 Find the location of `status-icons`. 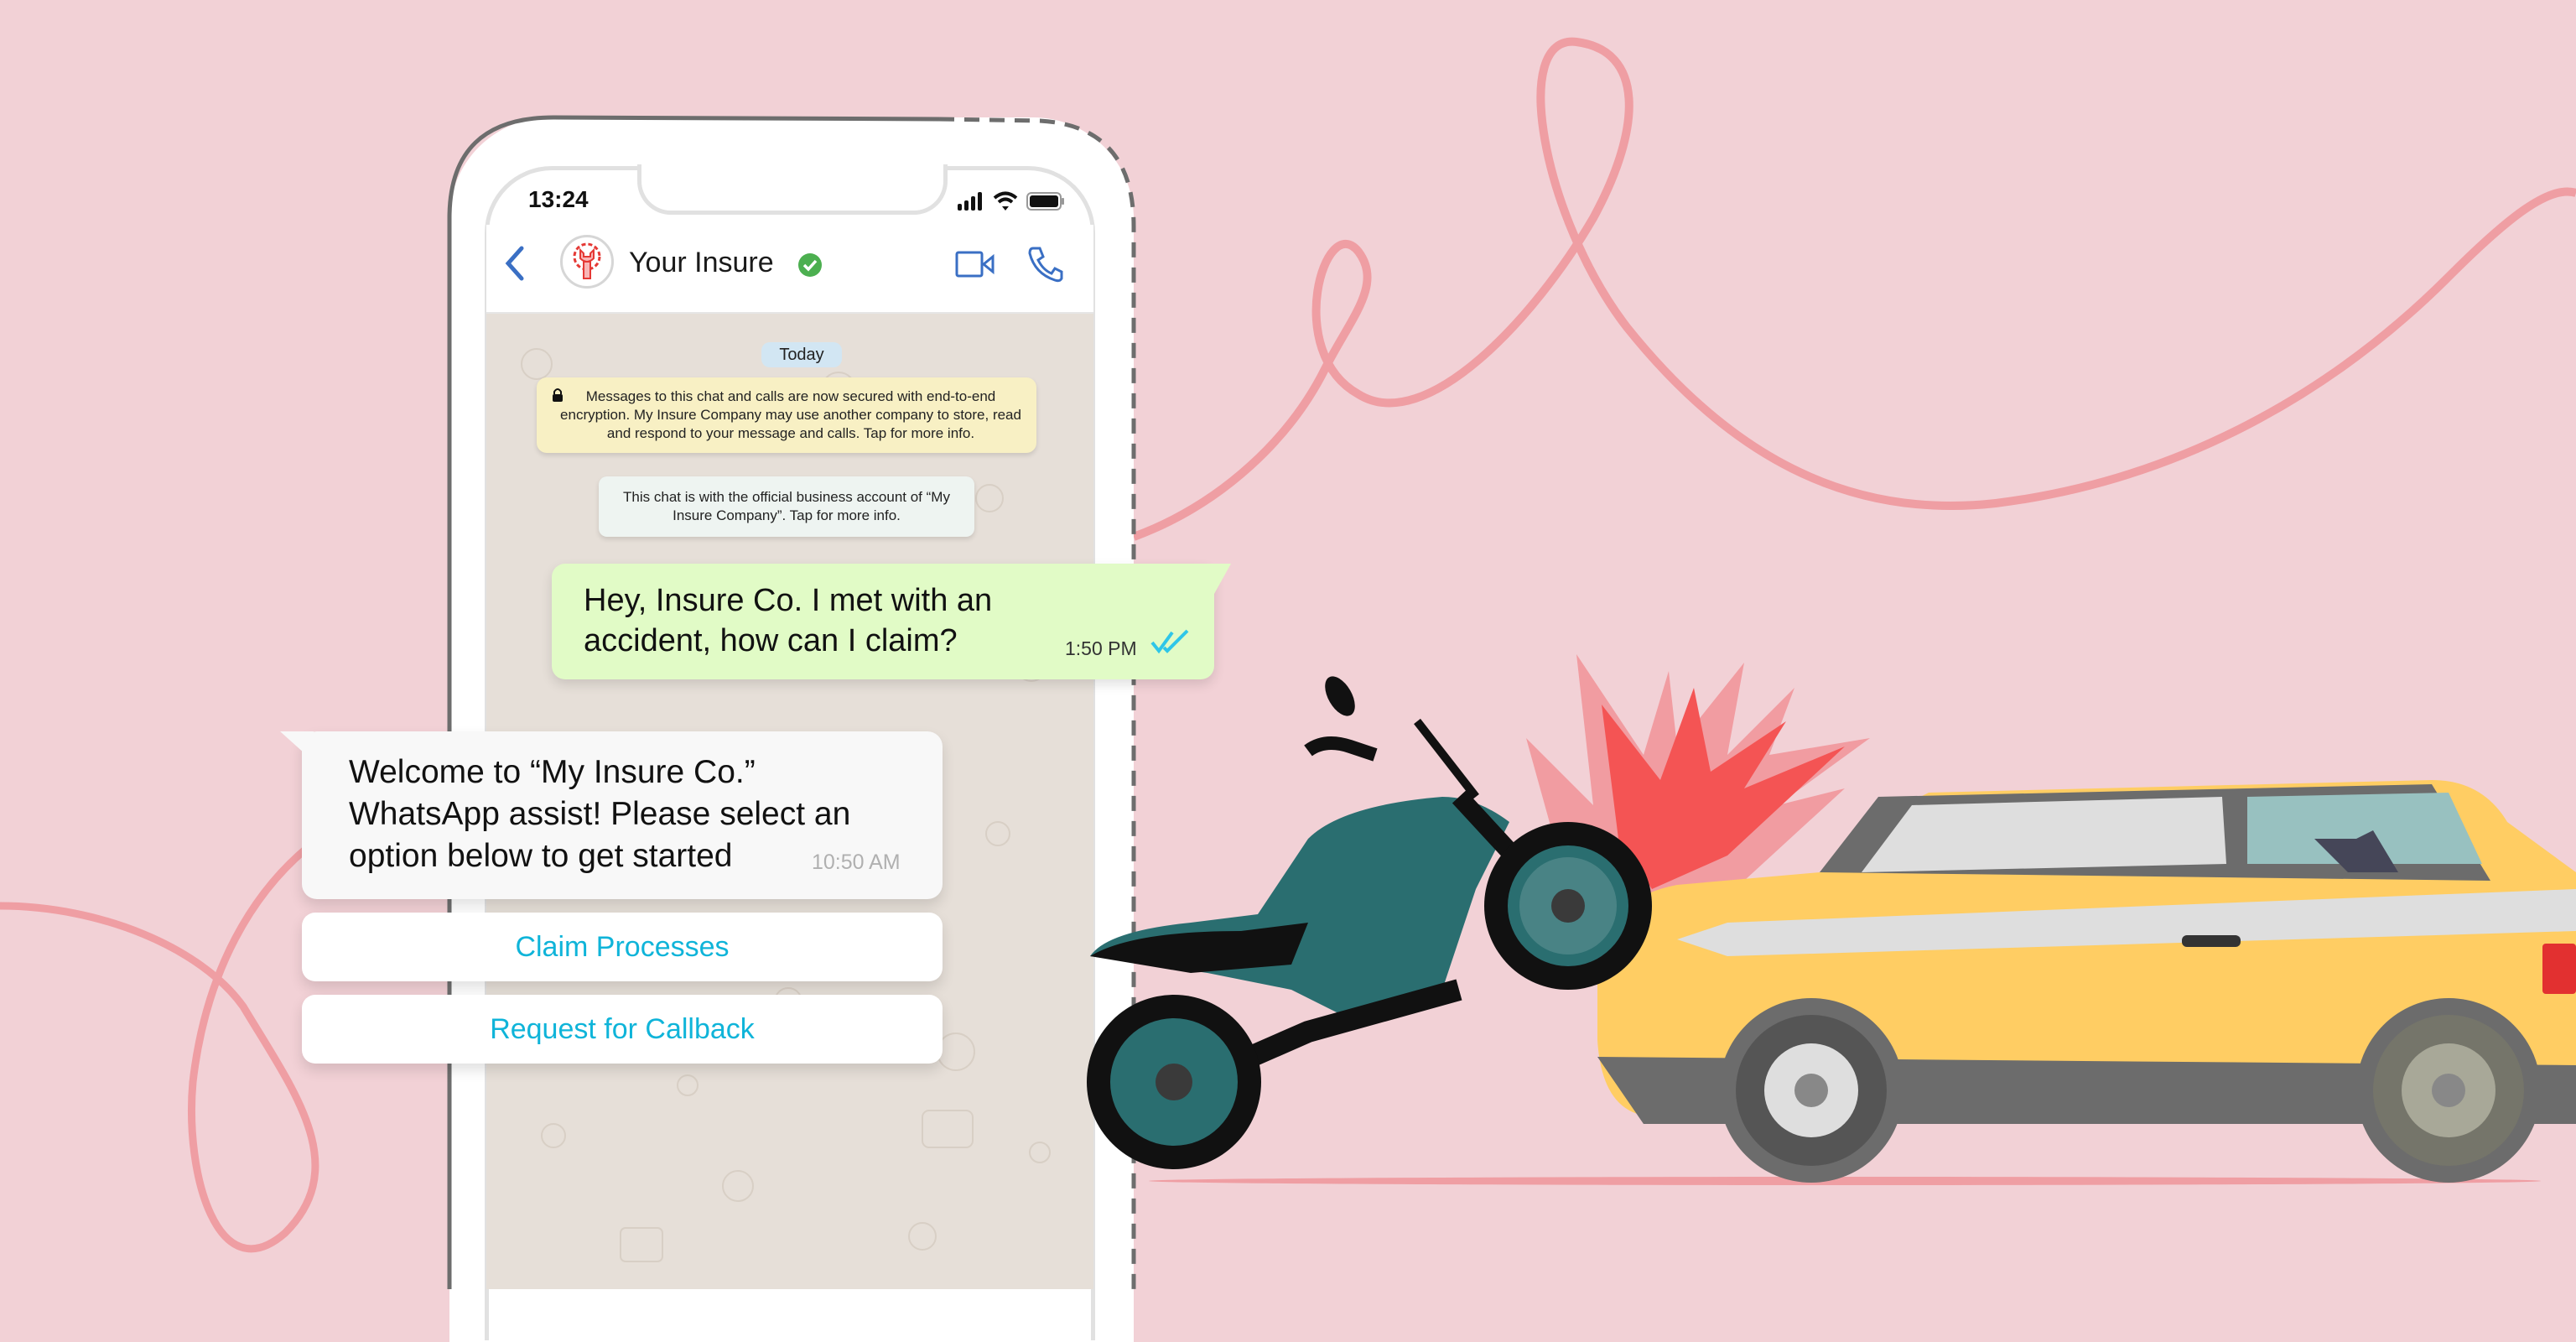

status-icons is located at coordinates (1011, 201).